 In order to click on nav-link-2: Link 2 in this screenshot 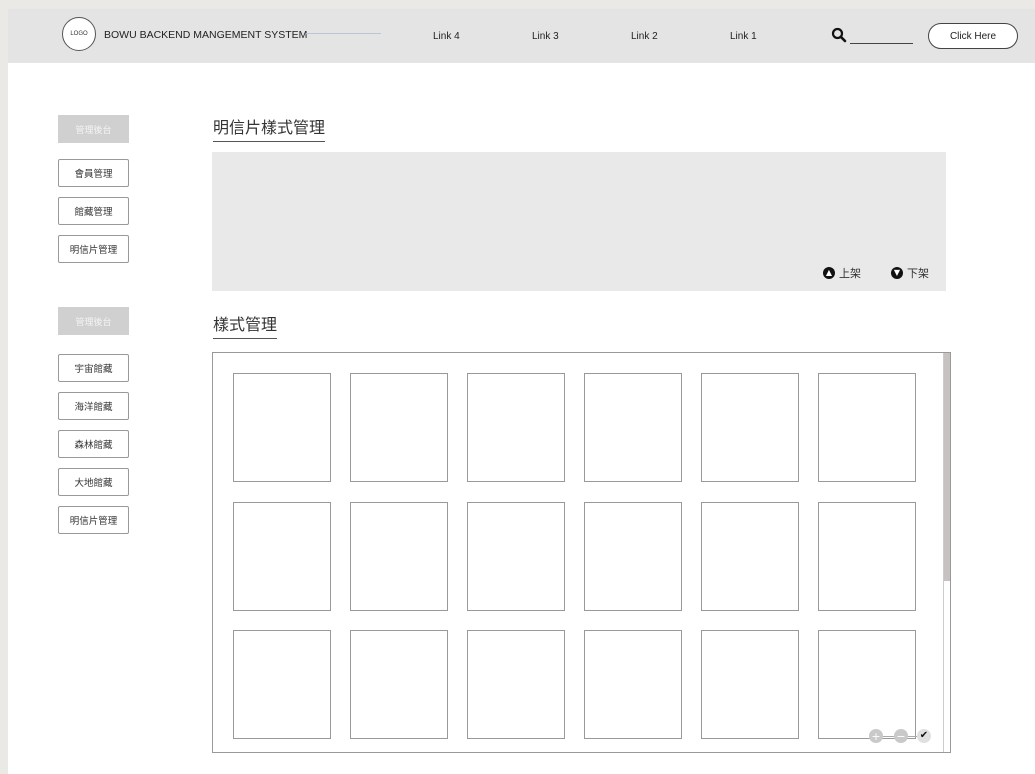, I will do `click(644, 36)`.